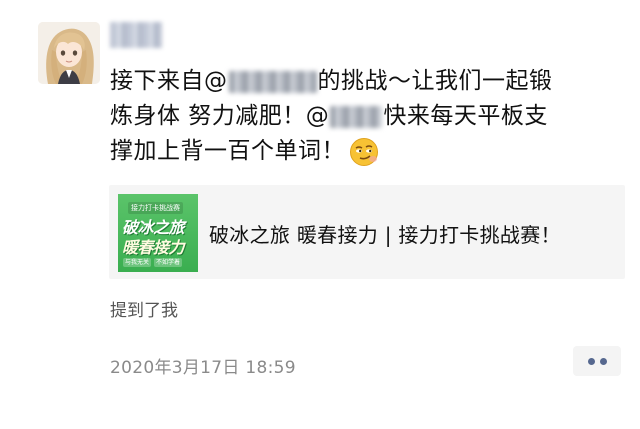  What do you see at coordinates (155, 208) in the screenshot?
I see `thumb-top-label: 接力打卡挑战赛` at bounding box center [155, 208].